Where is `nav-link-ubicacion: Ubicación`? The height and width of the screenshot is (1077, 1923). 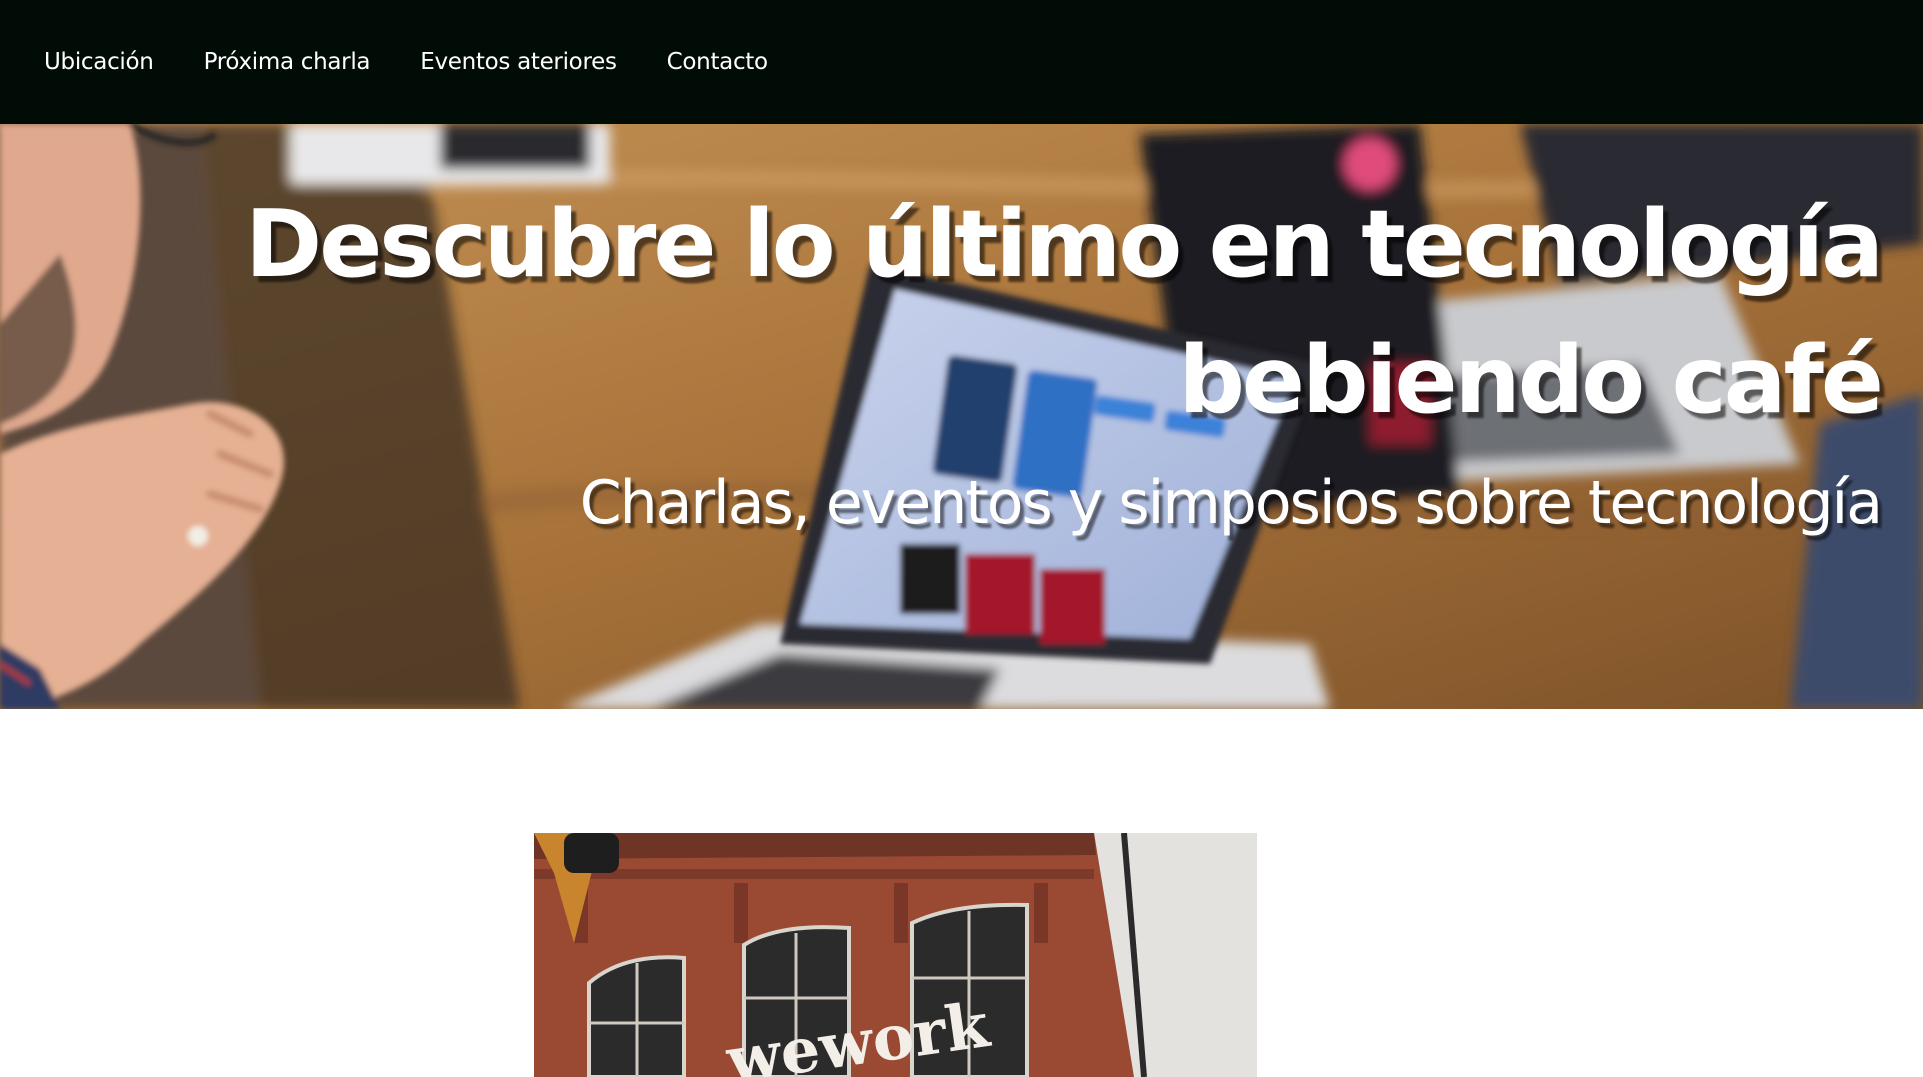
nav-link-ubicacion: Ubicación is located at coordinates (99, 62).